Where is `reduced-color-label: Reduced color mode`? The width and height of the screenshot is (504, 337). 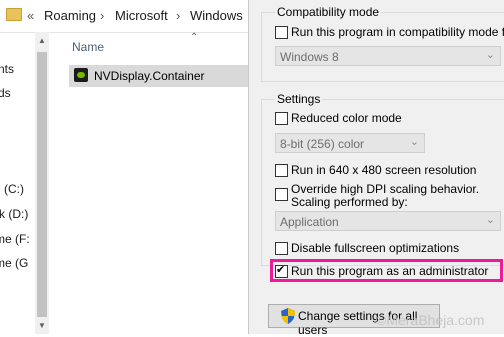 reduced-color-label: Reduced color mode is located at coordinates (346, 118).